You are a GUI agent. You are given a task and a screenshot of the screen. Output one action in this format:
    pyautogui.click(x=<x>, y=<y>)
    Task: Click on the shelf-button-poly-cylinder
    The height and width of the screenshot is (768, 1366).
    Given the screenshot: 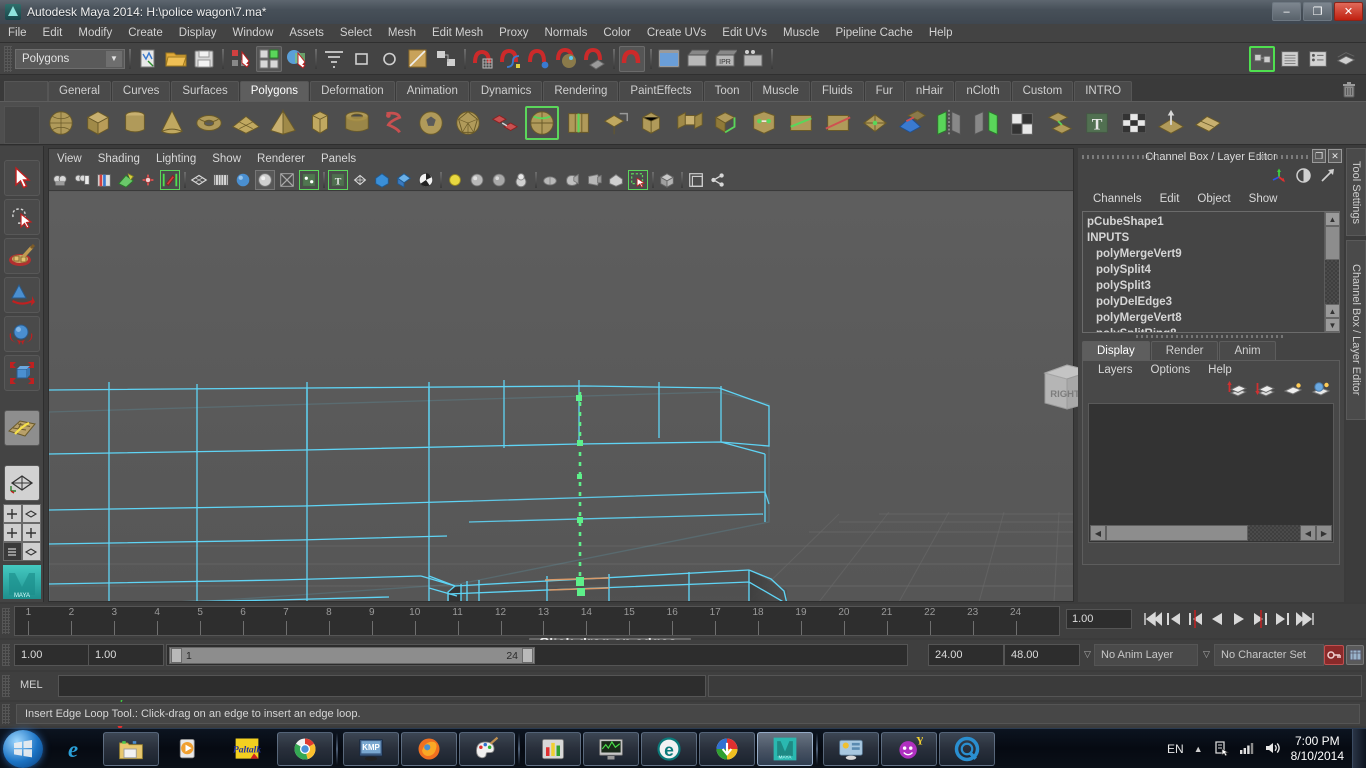 What is the action you would take?
    pyautogui.click(x=135, y=123)
    